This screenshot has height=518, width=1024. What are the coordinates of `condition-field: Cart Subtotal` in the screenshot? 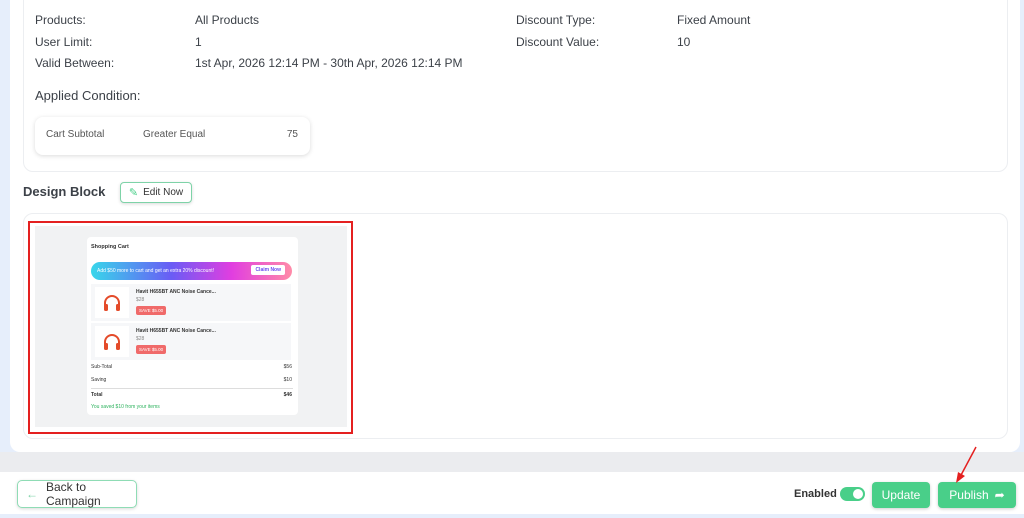 It's located at (75, 134).